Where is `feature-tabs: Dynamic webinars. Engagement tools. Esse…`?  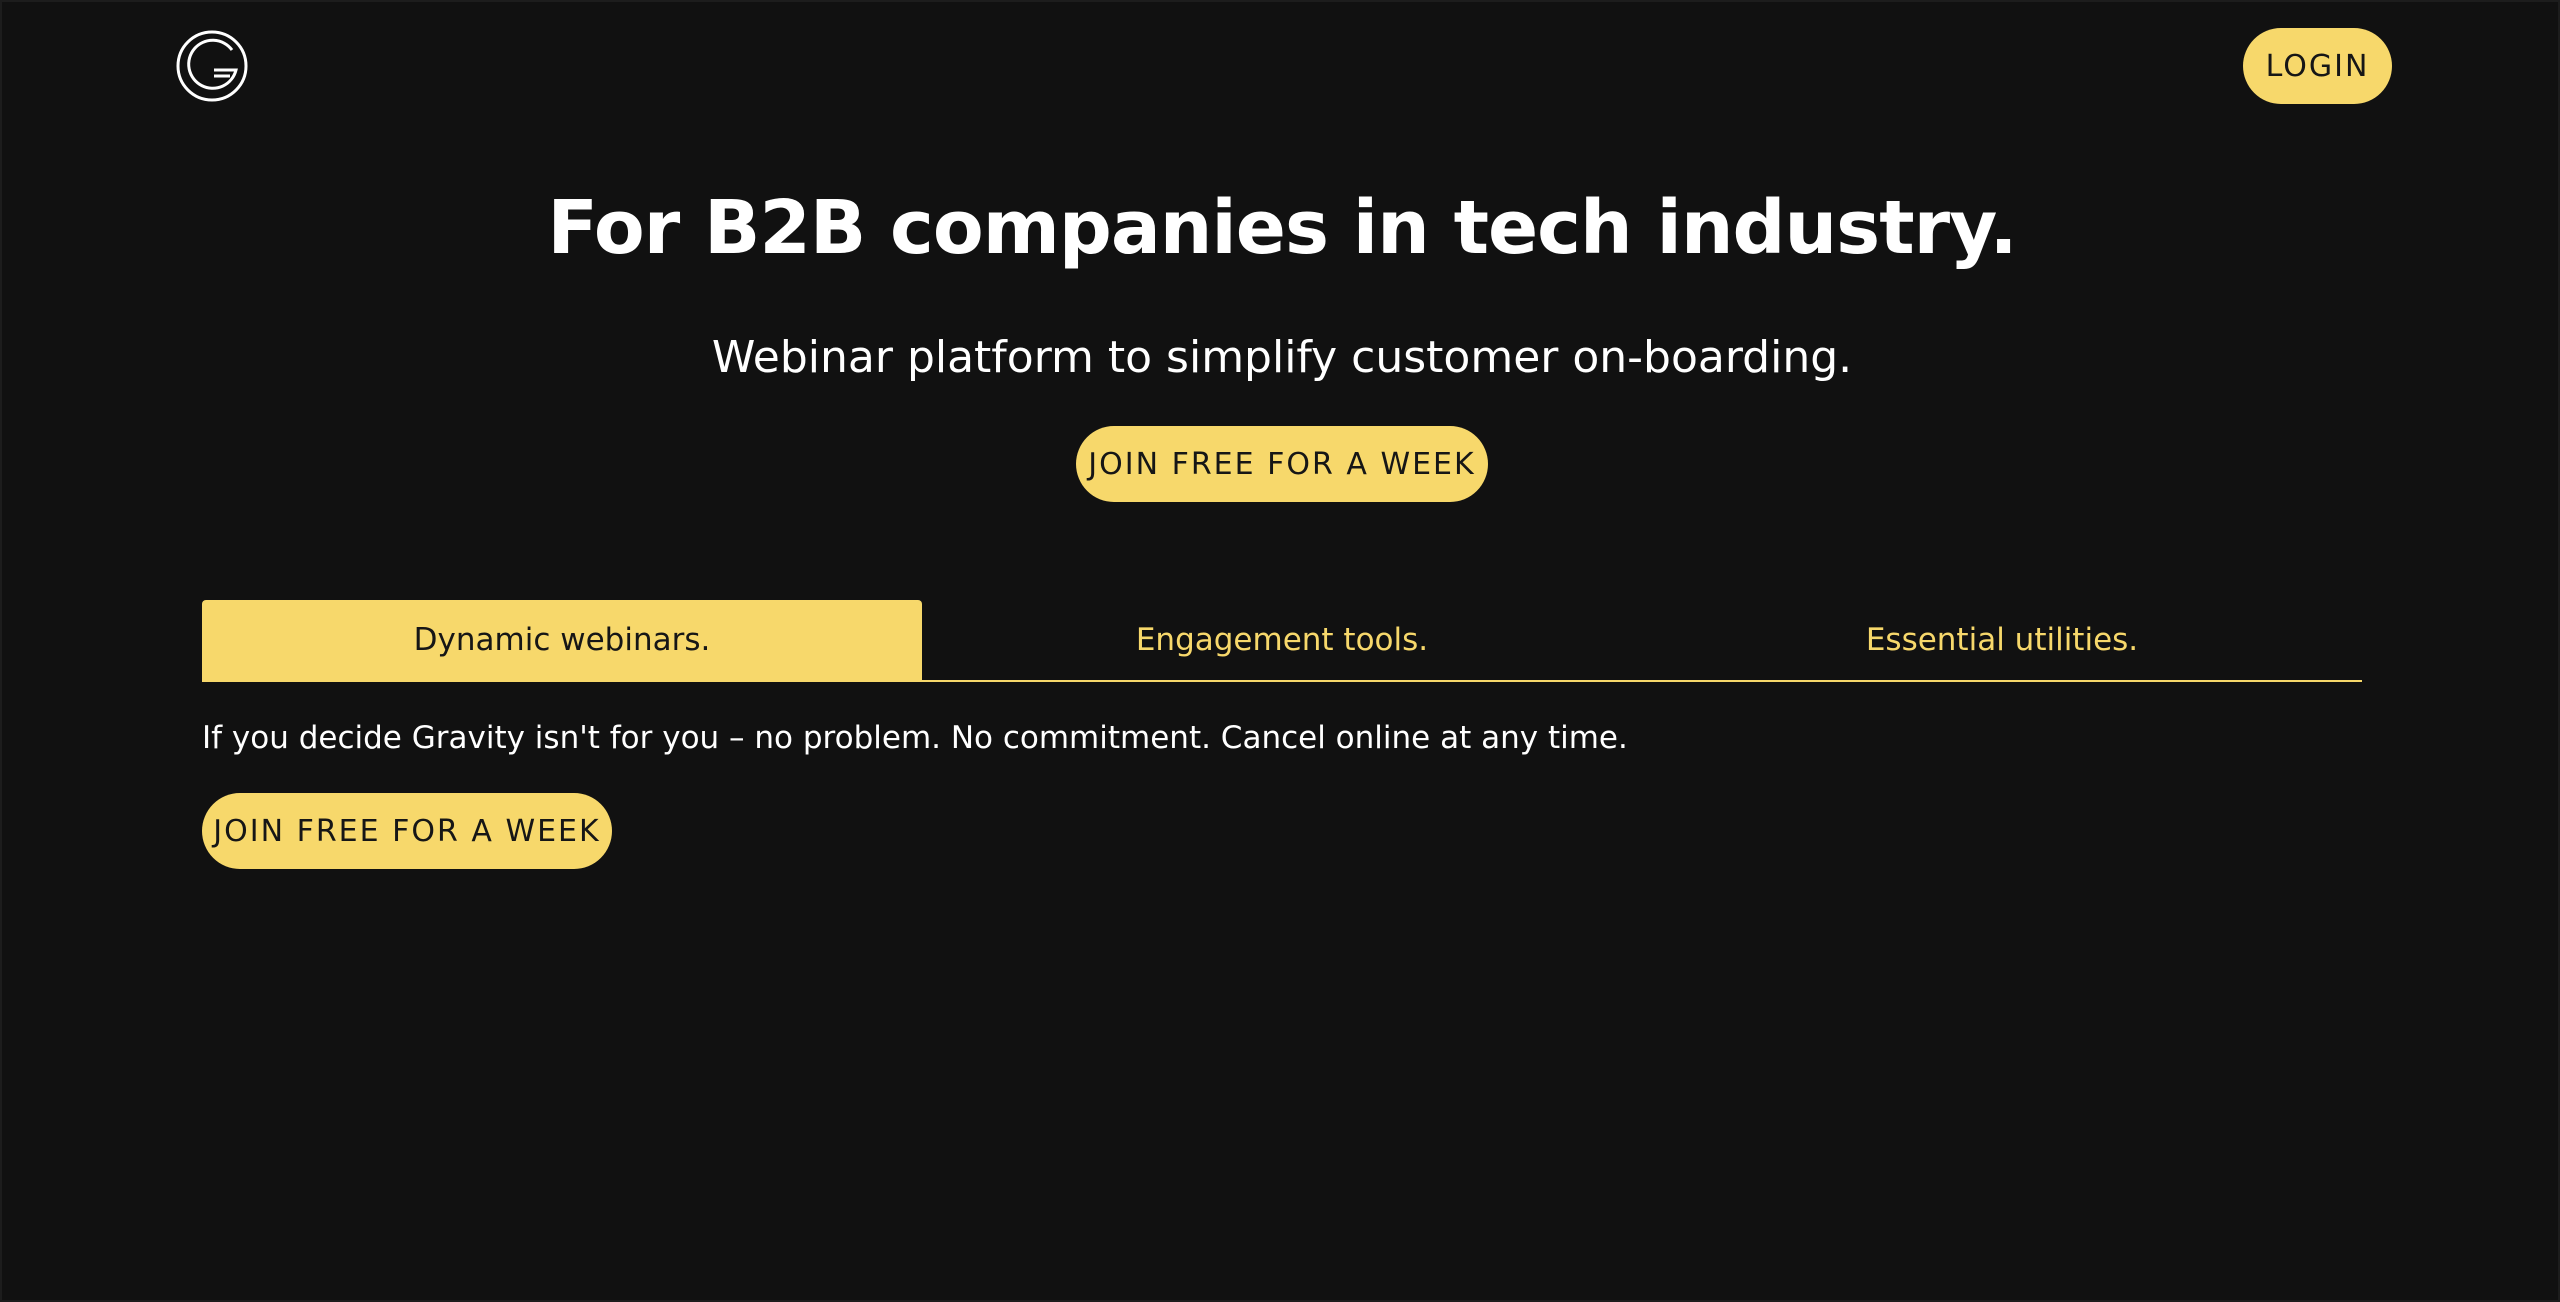 feature-tabs: Dynamic webinars. Engagement tools. Esse… is located at coordinates (1282, 641).